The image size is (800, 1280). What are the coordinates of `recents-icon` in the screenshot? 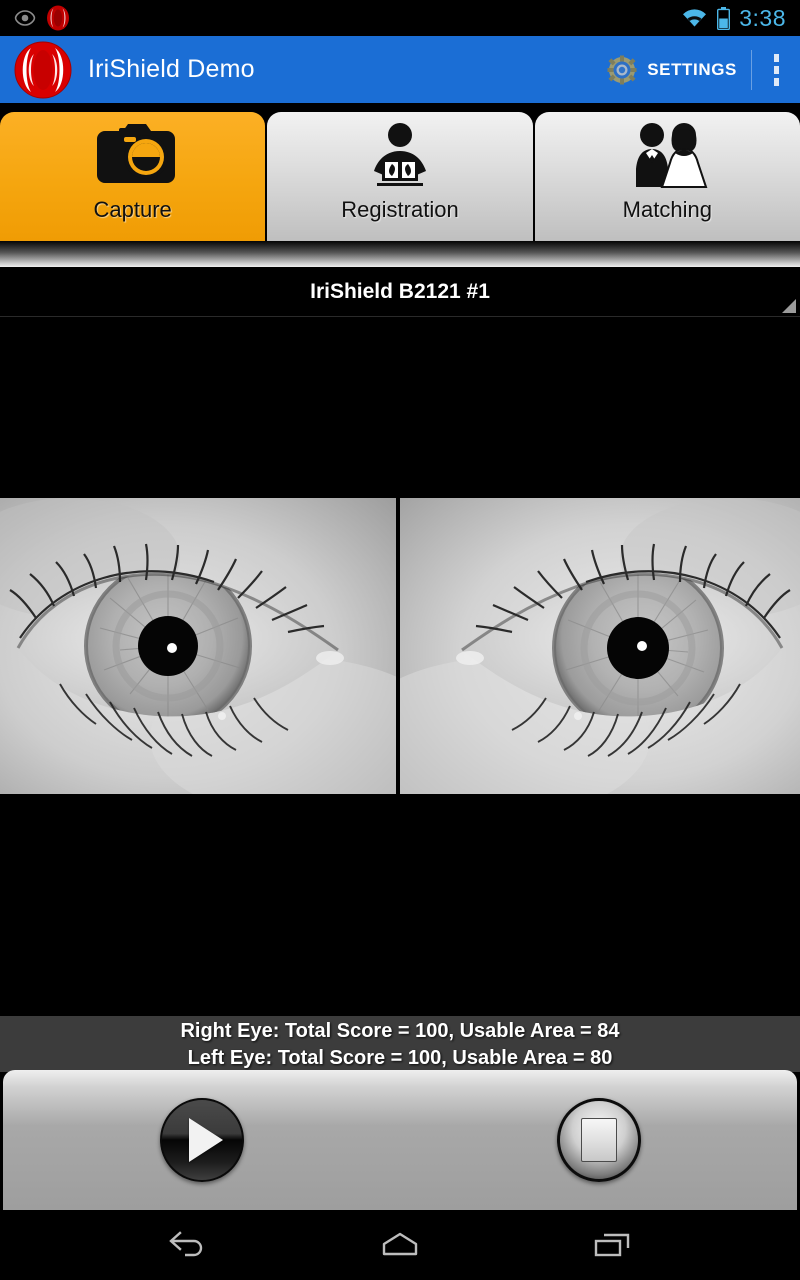 It's located at (612, 1245).